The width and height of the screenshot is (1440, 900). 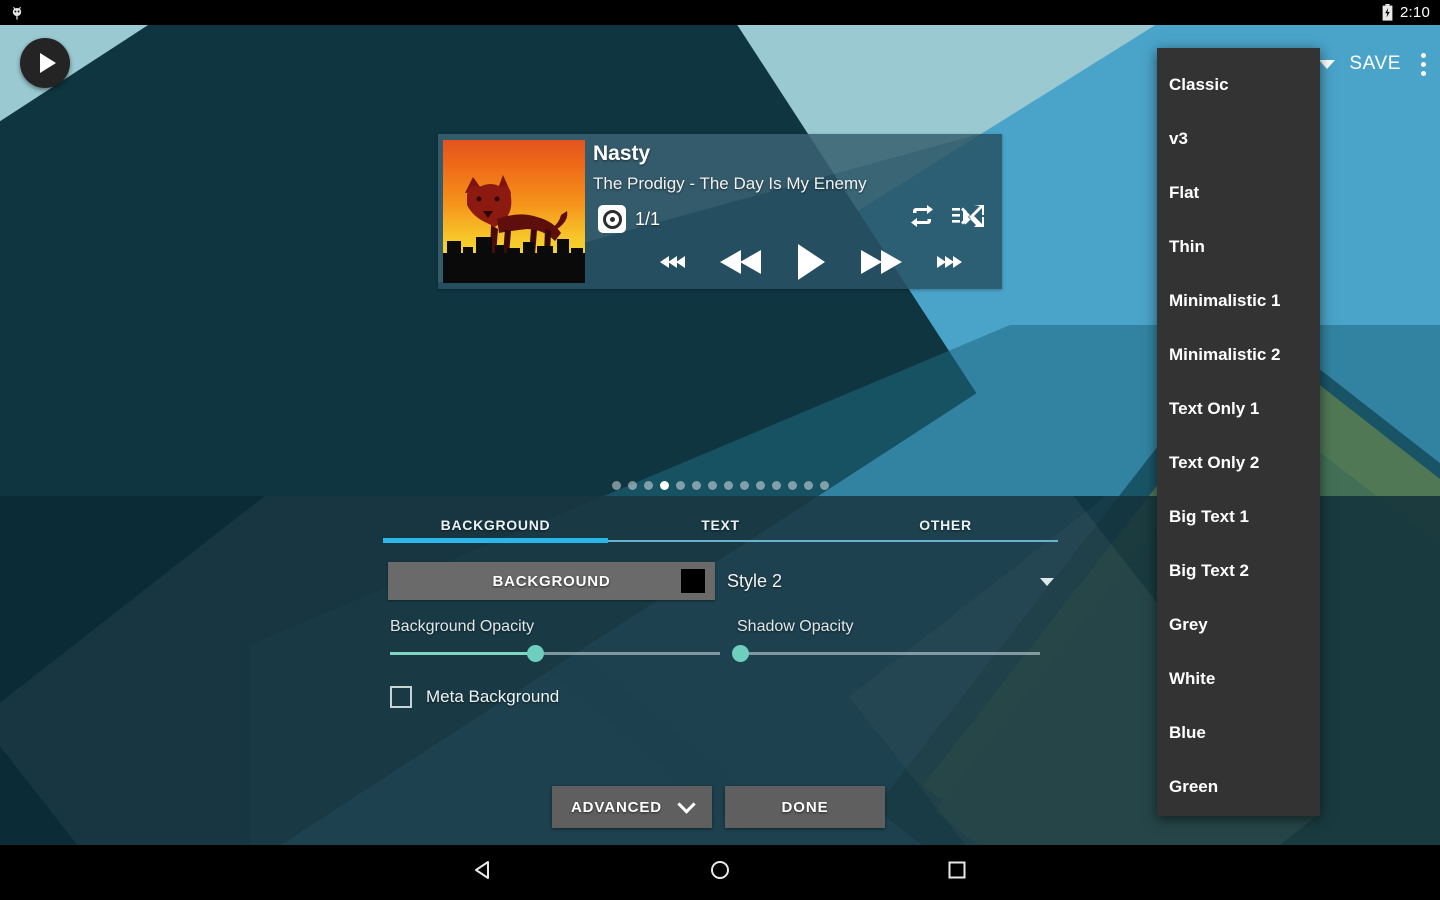 I want to click on action-bar: SAVE, so click(x=1375, y=64).